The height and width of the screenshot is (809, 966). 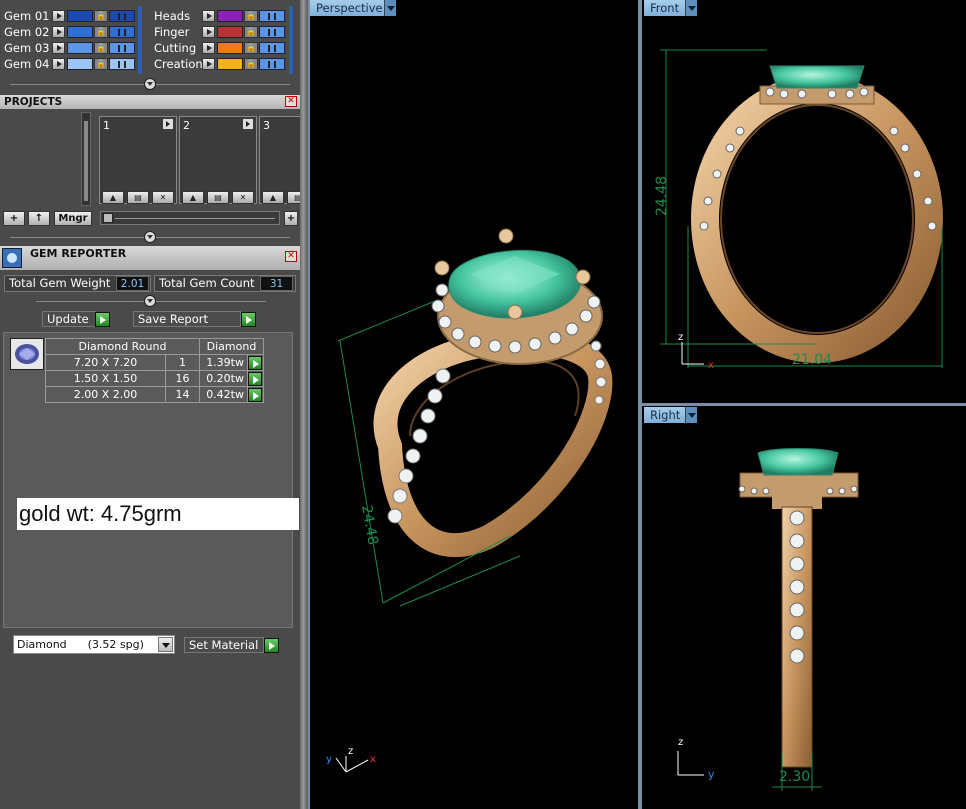 I want to click on scroll-thumb, so click(x=86, y=161).